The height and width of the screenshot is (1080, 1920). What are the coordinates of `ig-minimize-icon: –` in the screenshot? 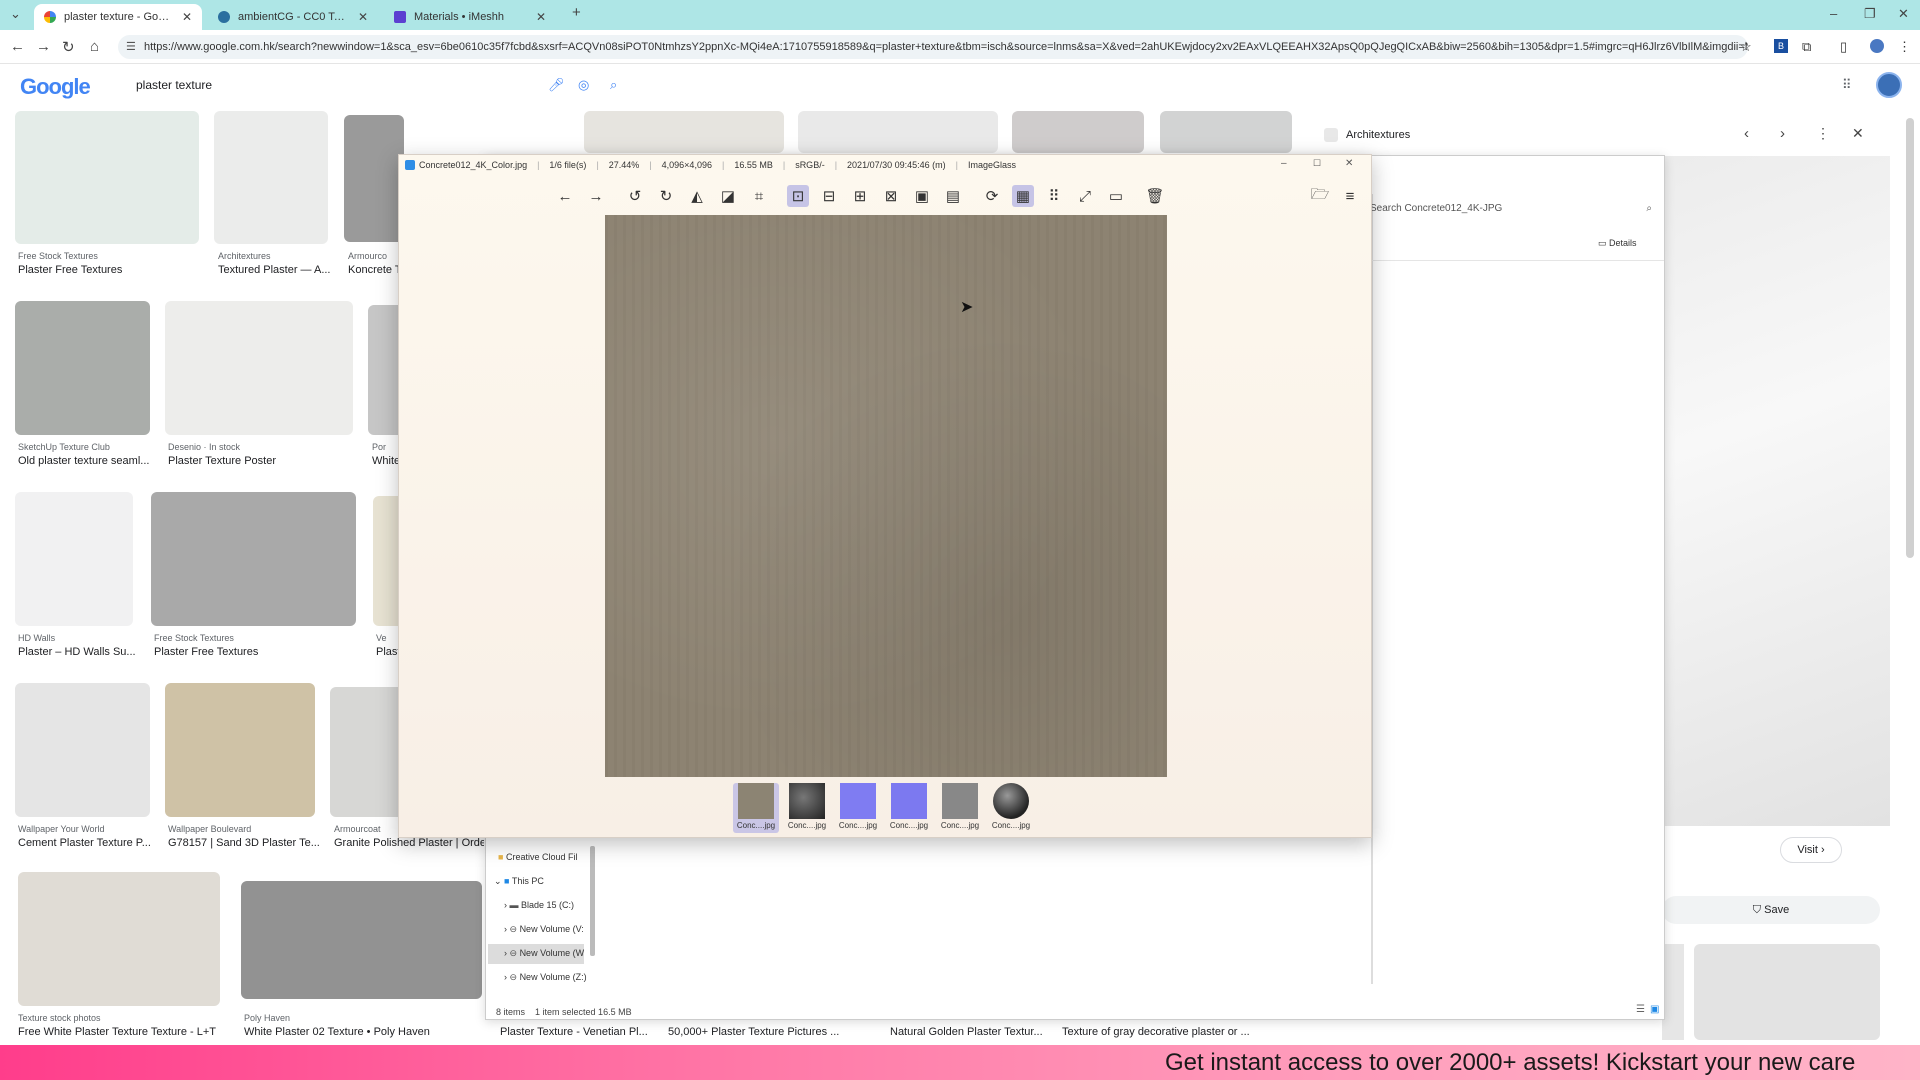 It's located at (1284, 163).